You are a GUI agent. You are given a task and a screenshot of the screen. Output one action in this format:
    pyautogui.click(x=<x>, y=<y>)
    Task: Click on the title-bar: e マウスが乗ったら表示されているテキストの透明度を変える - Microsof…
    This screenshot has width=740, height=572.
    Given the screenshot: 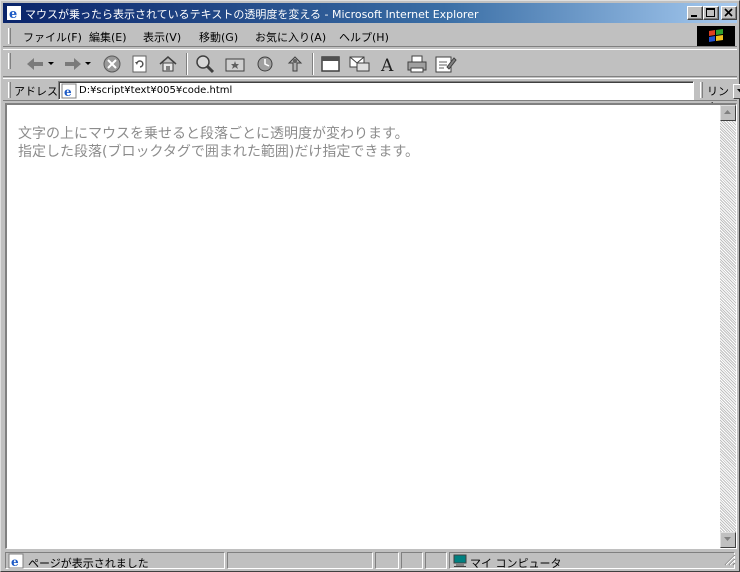 What is the action you would take?
    pyautogui.click(x=370, y=13)
    